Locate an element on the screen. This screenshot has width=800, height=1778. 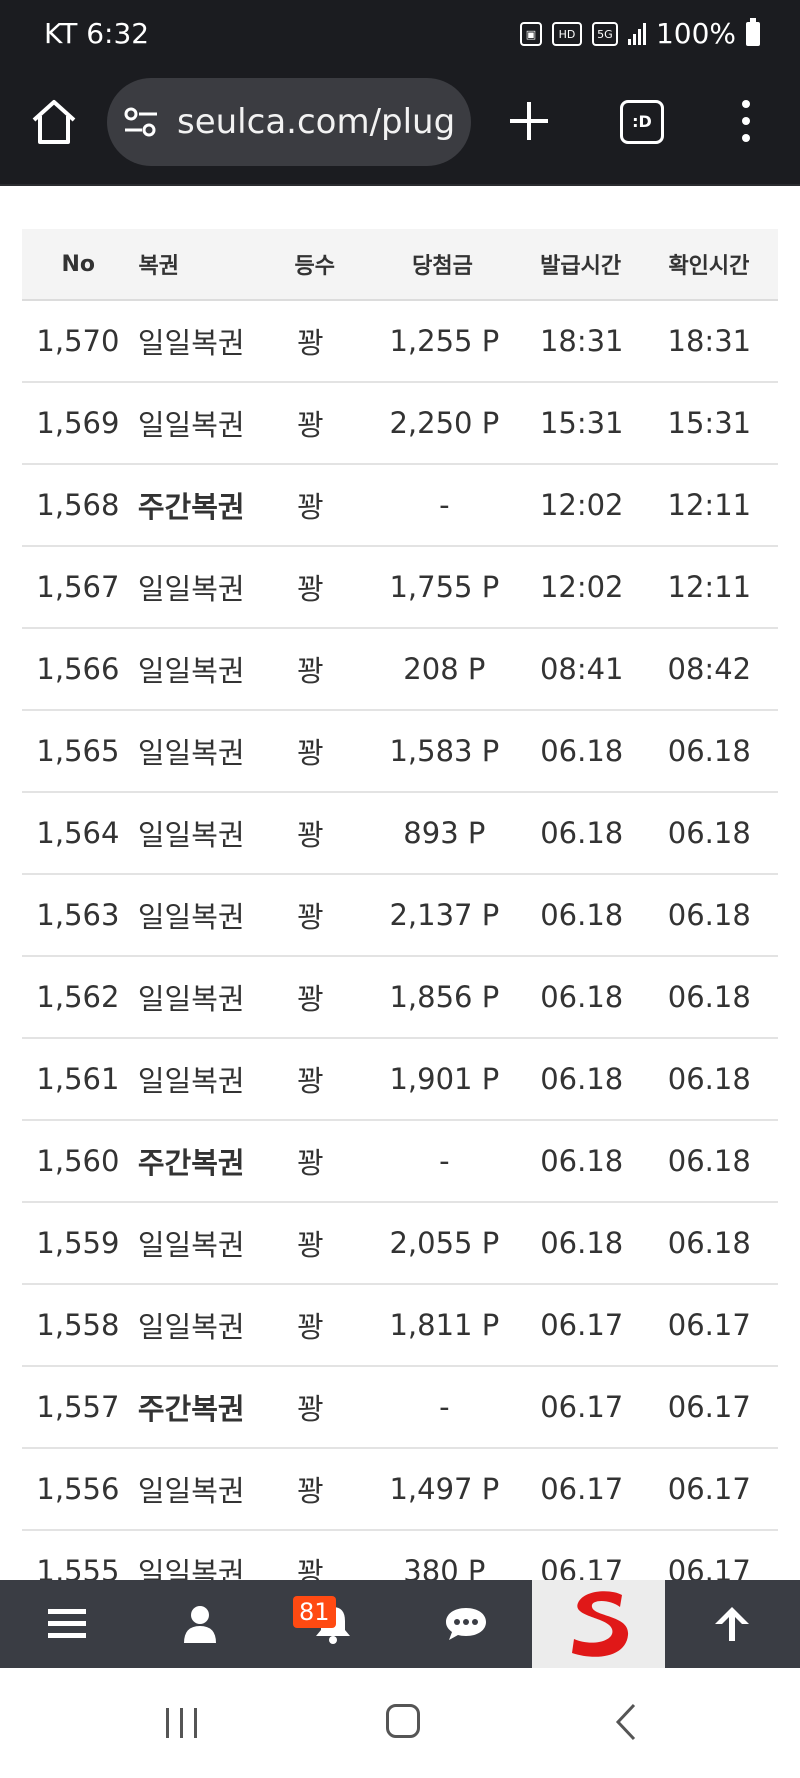
menu-icon is located at coordinates (66, 1623).